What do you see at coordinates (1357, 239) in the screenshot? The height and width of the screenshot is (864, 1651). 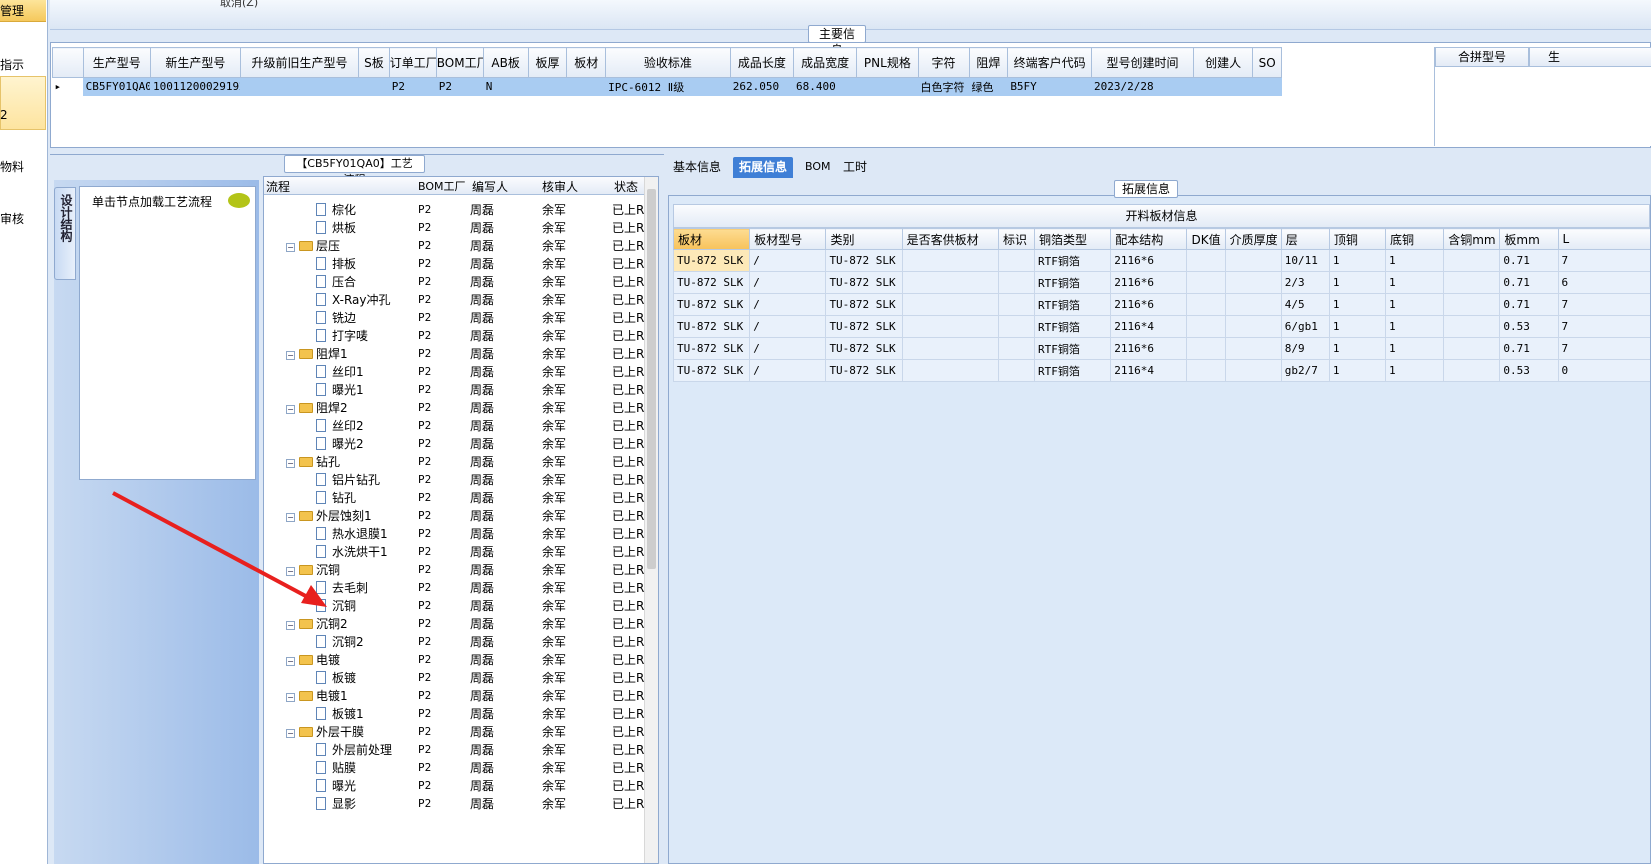 I see `column-header: 顶铜` at bounding box center [1357, 239].